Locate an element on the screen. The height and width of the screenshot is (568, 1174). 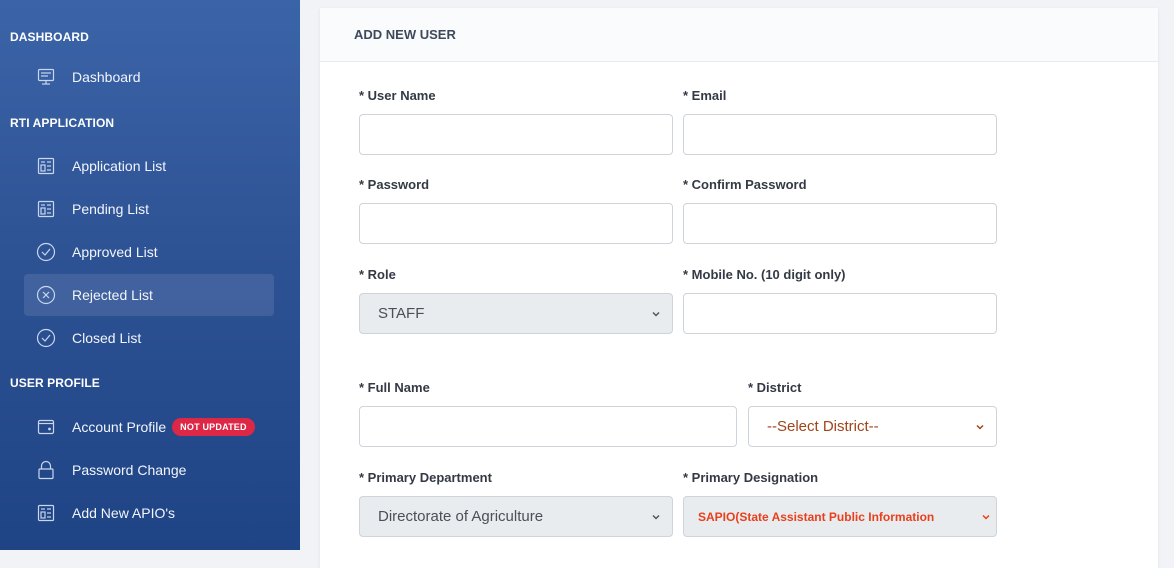
sidebar-item-approved-list: Approved List is located at coordinates (149, 252).